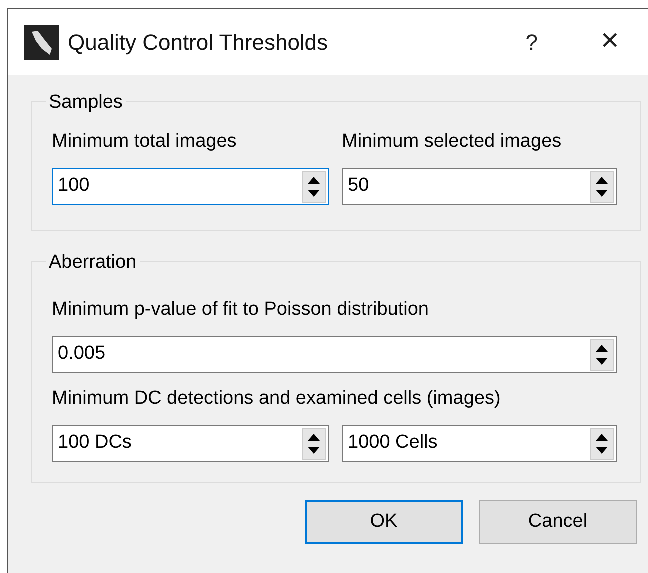 This screenshot has height=573, width=648. Describe the element at coordinates (452, 142) in the screenshot. I see `field-label: Minimum selected images` at that location.